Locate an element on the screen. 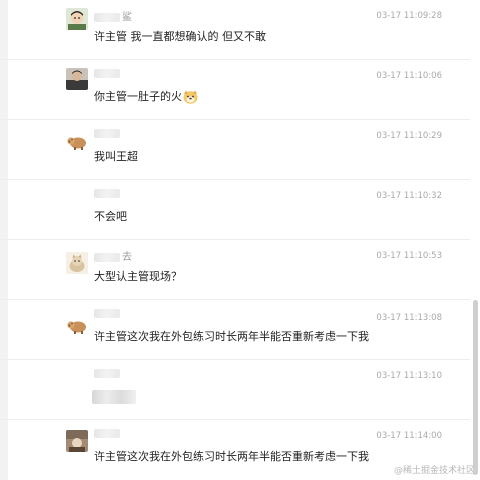 Image resolution: width=480 pixels, height=480 pixels. sender-name: 鲨 is located at coordinates (113, 15).